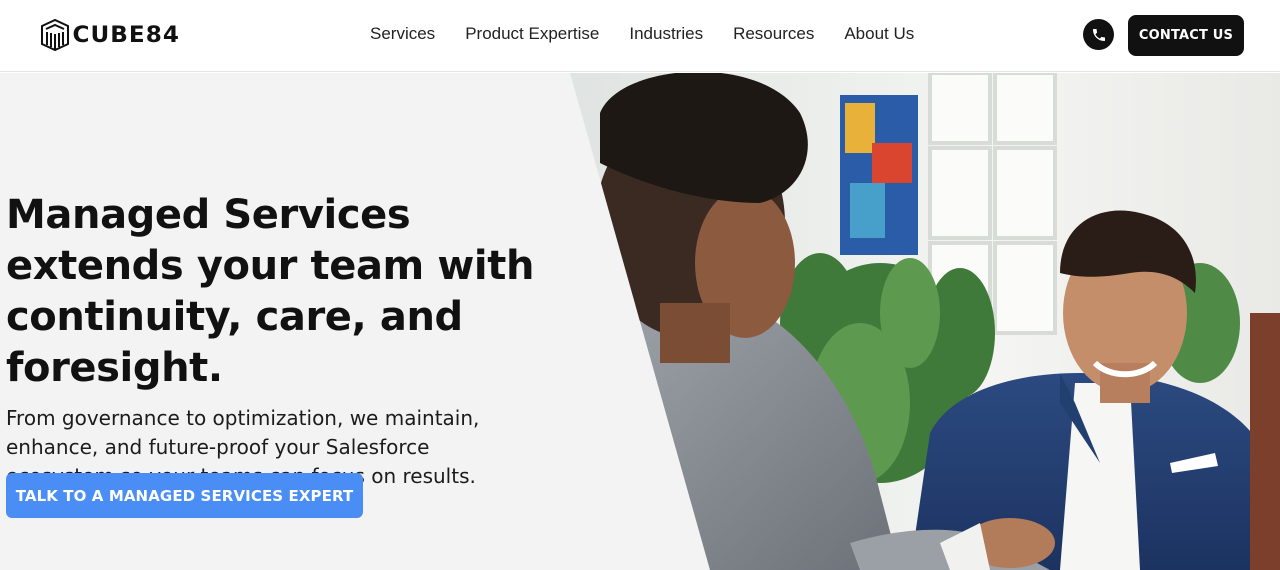 This screenshot has width=1280, height=570. Describe the element at coordinates (1186, 35) in the screenshot. I see `contact-us-button: CONTACT US` at that location.